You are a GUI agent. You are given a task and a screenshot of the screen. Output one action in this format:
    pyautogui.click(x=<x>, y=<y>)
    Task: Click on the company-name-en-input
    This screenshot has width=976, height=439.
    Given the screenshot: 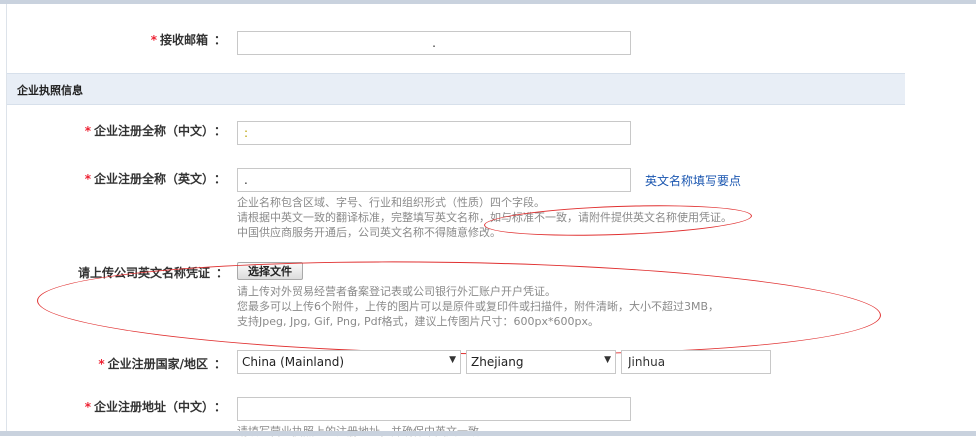 What is the action you would take?
    pyautogui.click(x=434, y=180)
    